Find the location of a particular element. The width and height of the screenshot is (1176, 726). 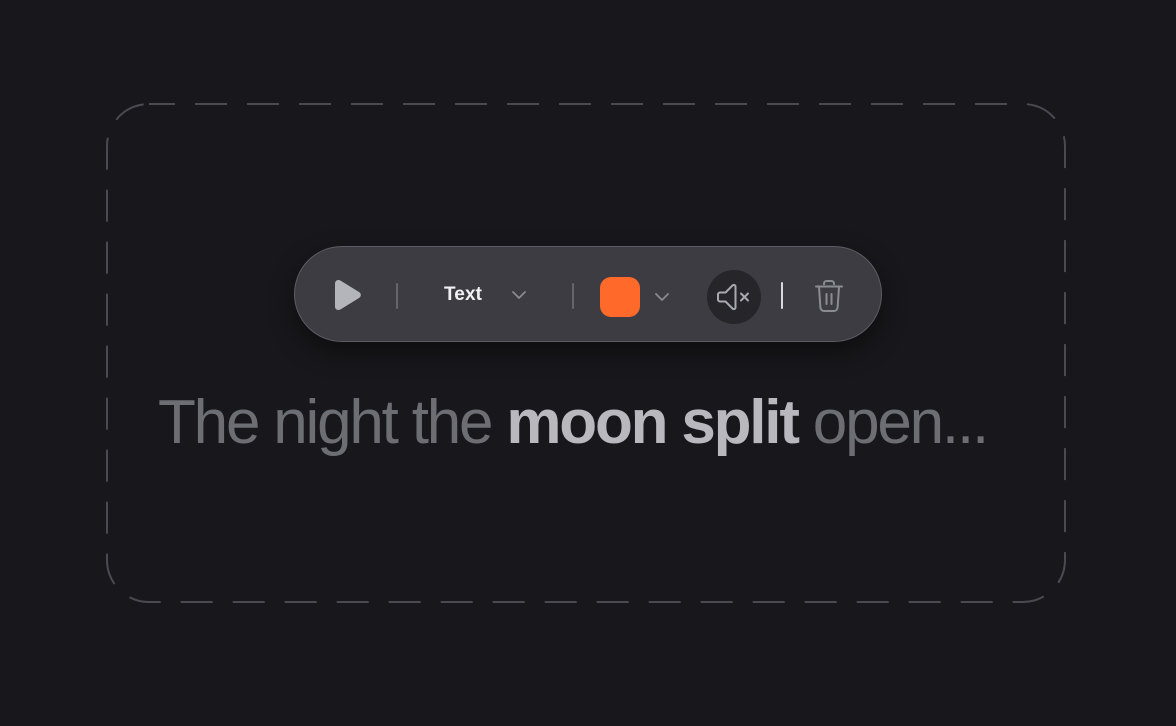

delete-button is located at coordinates (829, 296).